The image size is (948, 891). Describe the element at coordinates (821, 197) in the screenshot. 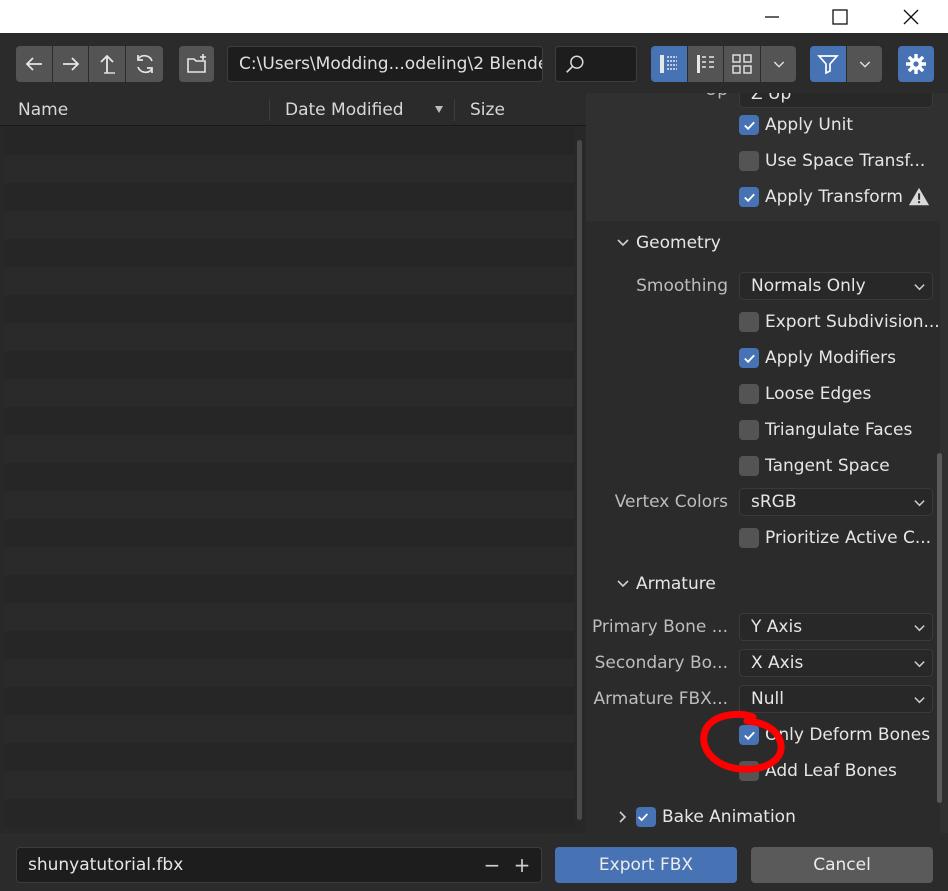

I see `apply-transform-checkbox: Apply Transform` at that location.